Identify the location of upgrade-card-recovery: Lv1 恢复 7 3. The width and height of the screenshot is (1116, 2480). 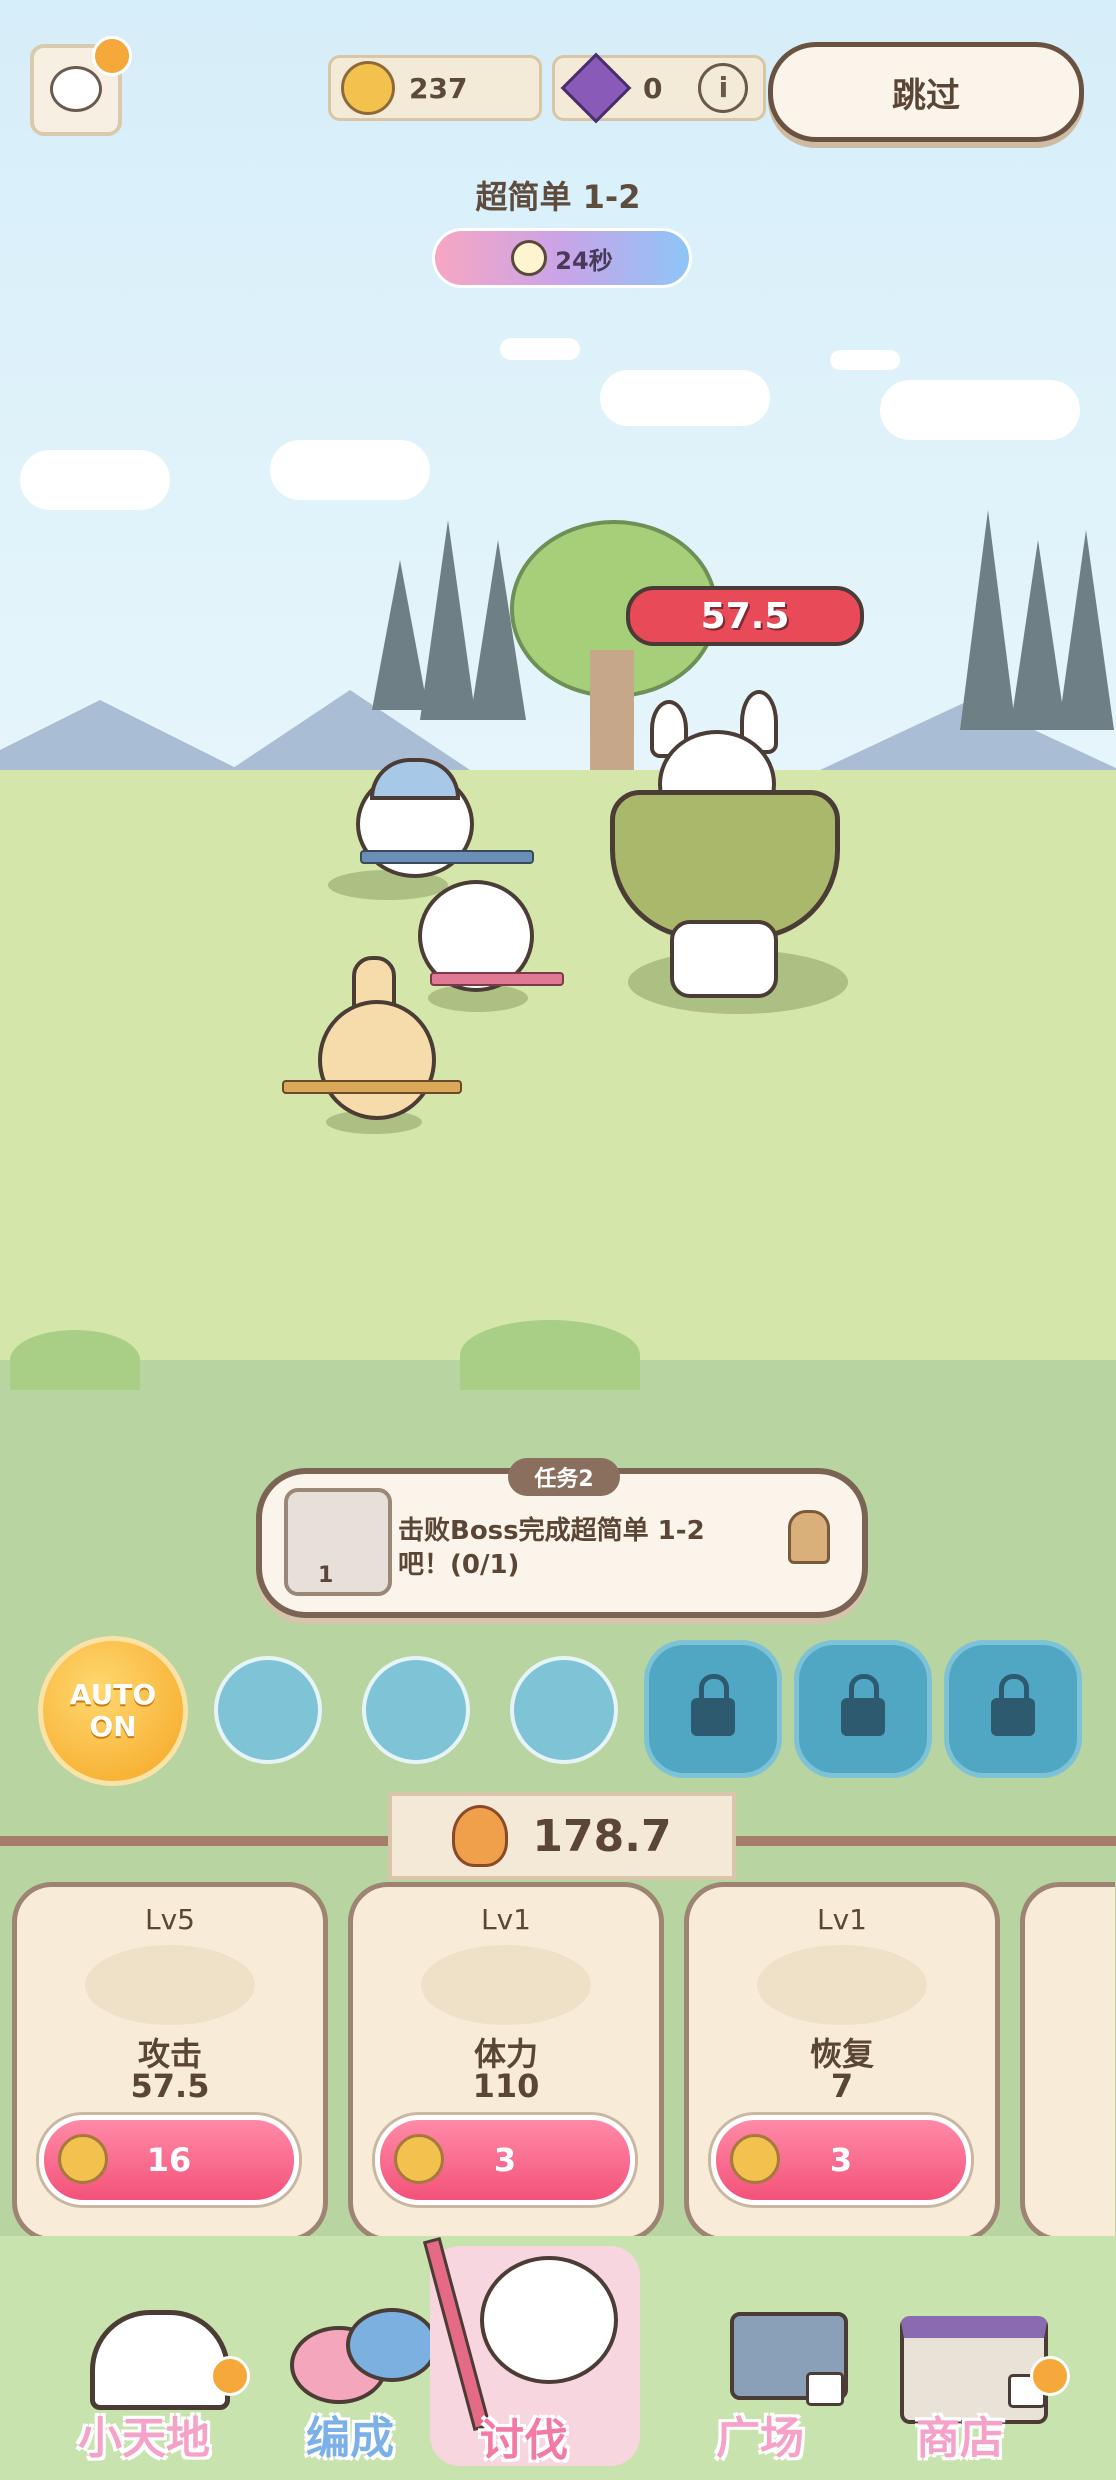
(842, 2062).